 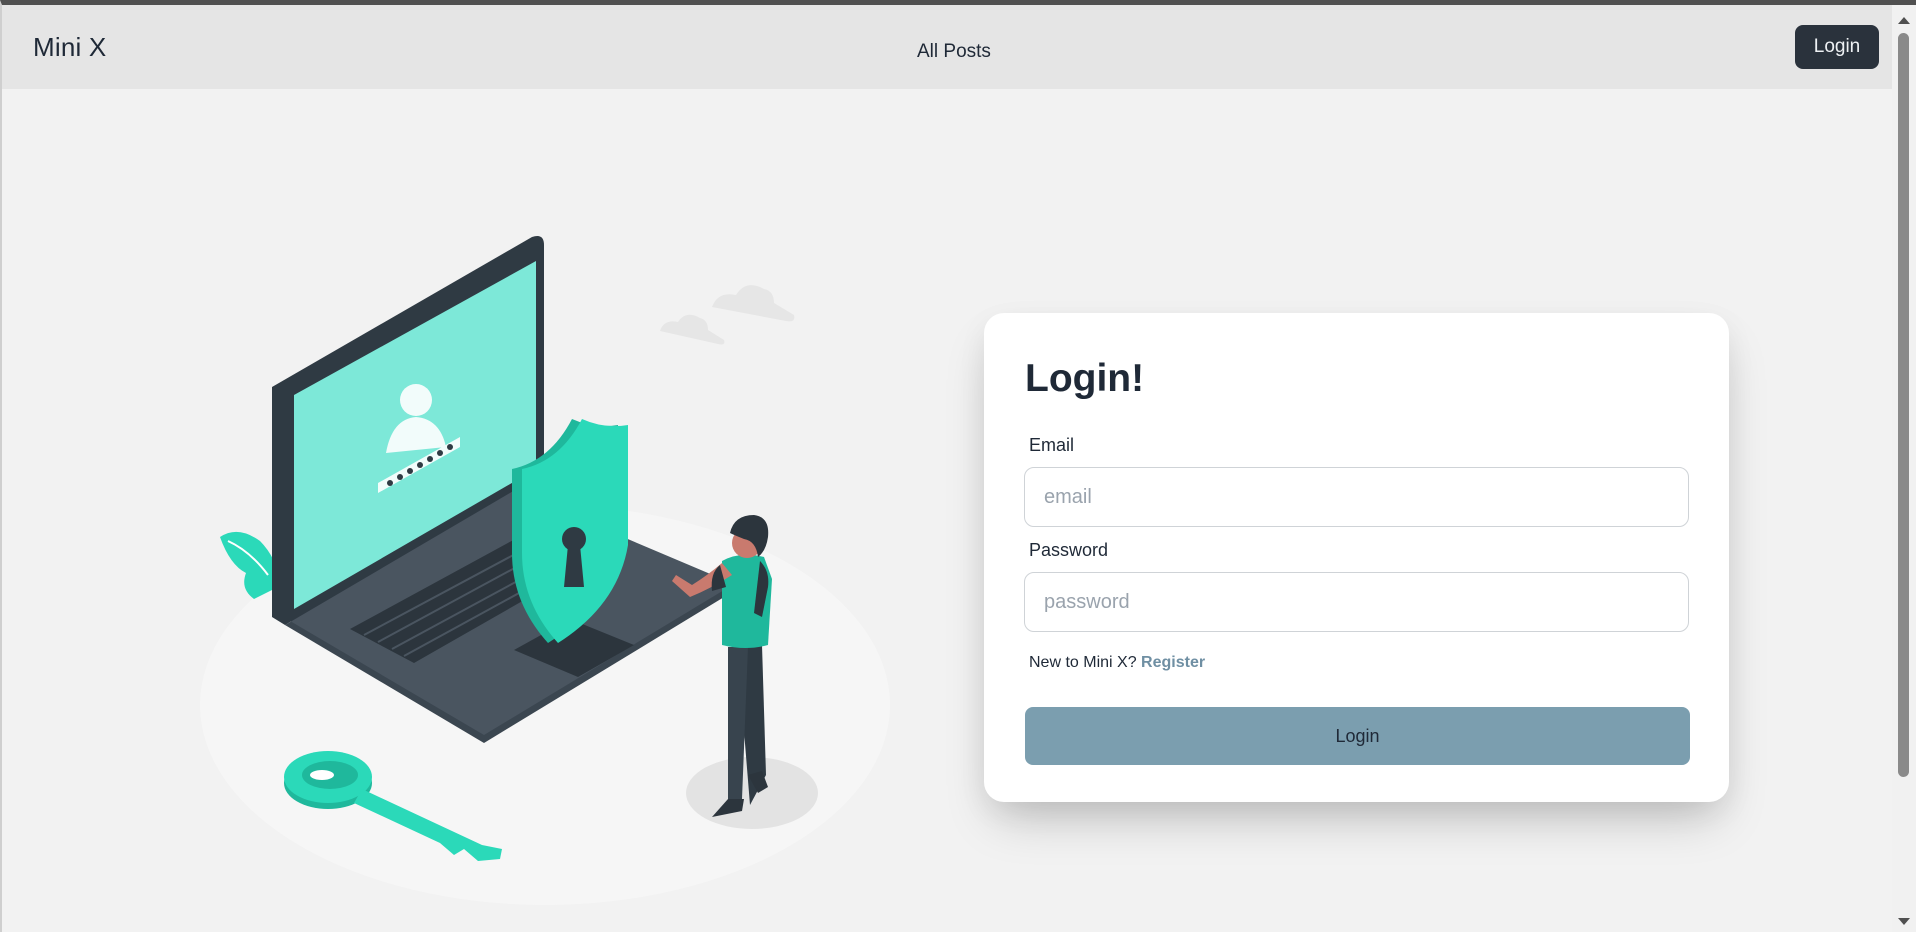 What do you see at coordinates (1083, 662) in the screenshot?
I see `register-prompt-text: New to Mini X?` at bounding box center [1083, 662].